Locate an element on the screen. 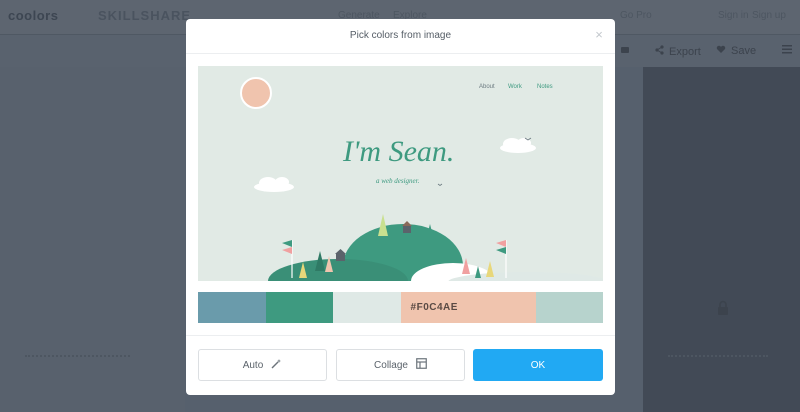  background-menu-icon is located at coordinates (787, 49).